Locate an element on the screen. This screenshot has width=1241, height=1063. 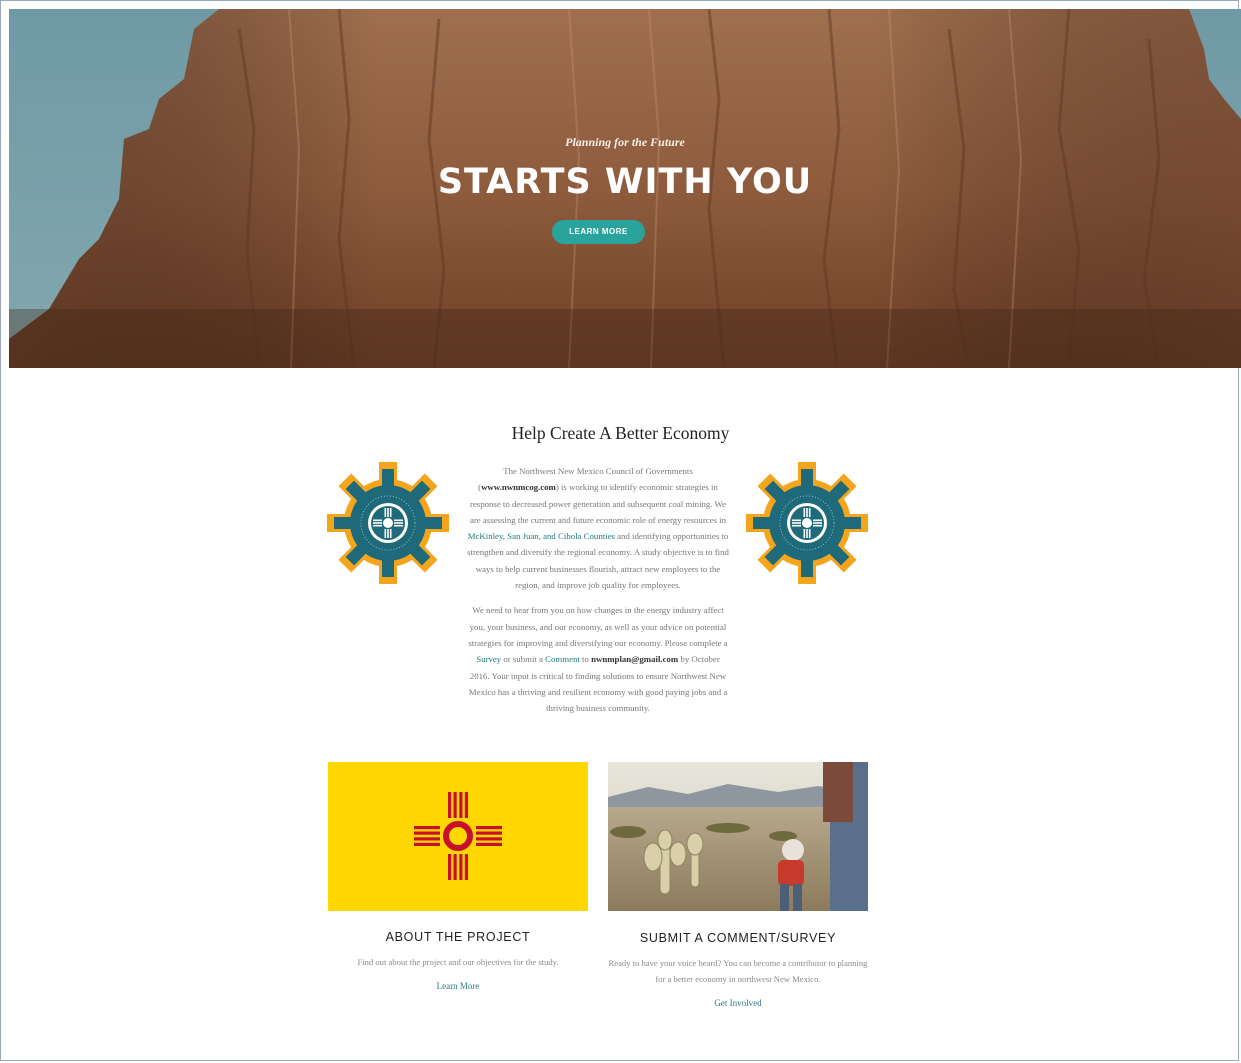
submit-comment-title: SUBMIT A COMMENT/SURVEY is located at coordinates (738, 938).